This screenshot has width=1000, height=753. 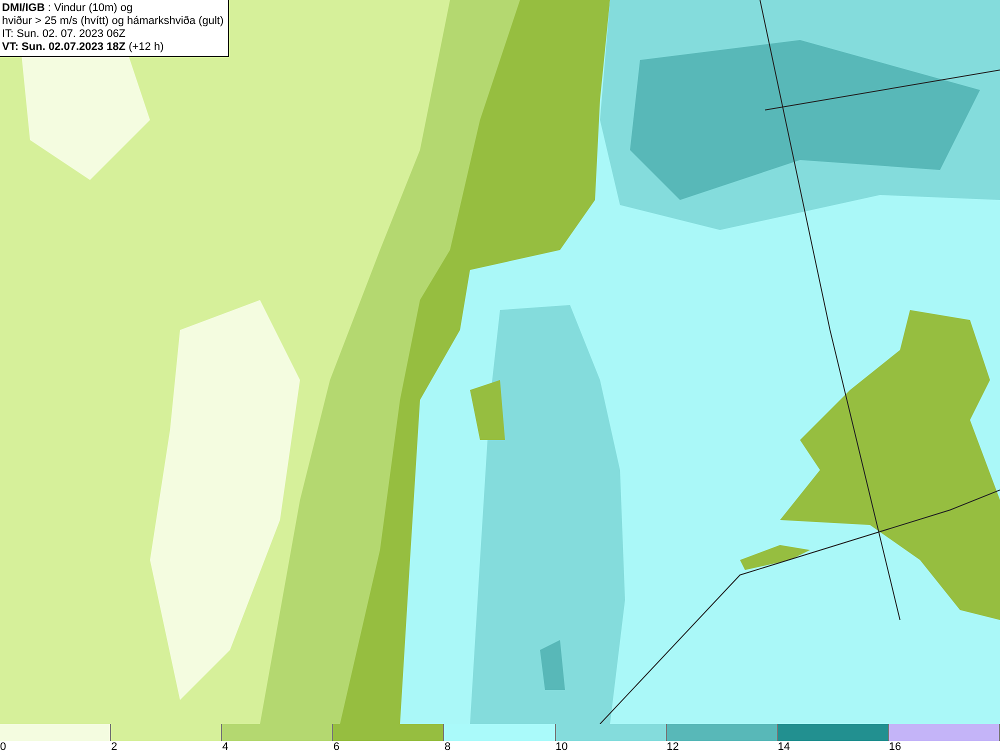 What do you see at coordinates (784, 747) in the screenshot?
I see `legend-tick-label: 14` at bounding box center [784, 747].